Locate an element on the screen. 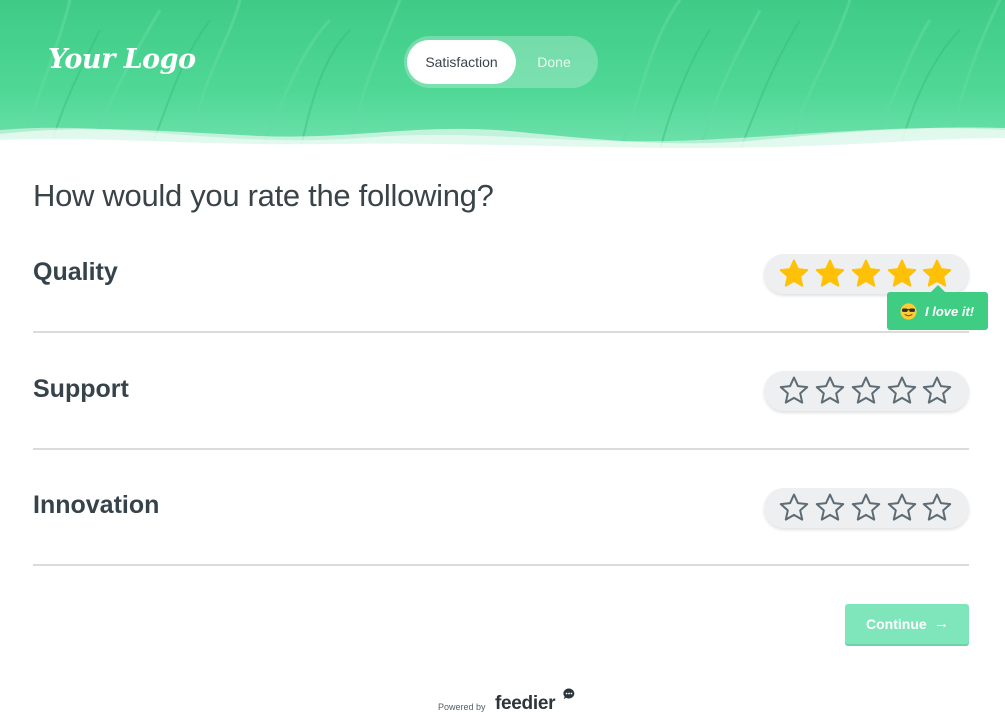  feedier-logo-text: feedier is located at coordinates (525, 702).